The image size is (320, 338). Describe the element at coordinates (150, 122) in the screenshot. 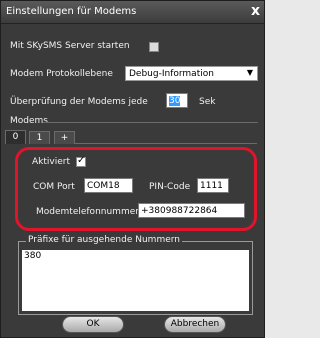

I see `modems-group-line` at that location.